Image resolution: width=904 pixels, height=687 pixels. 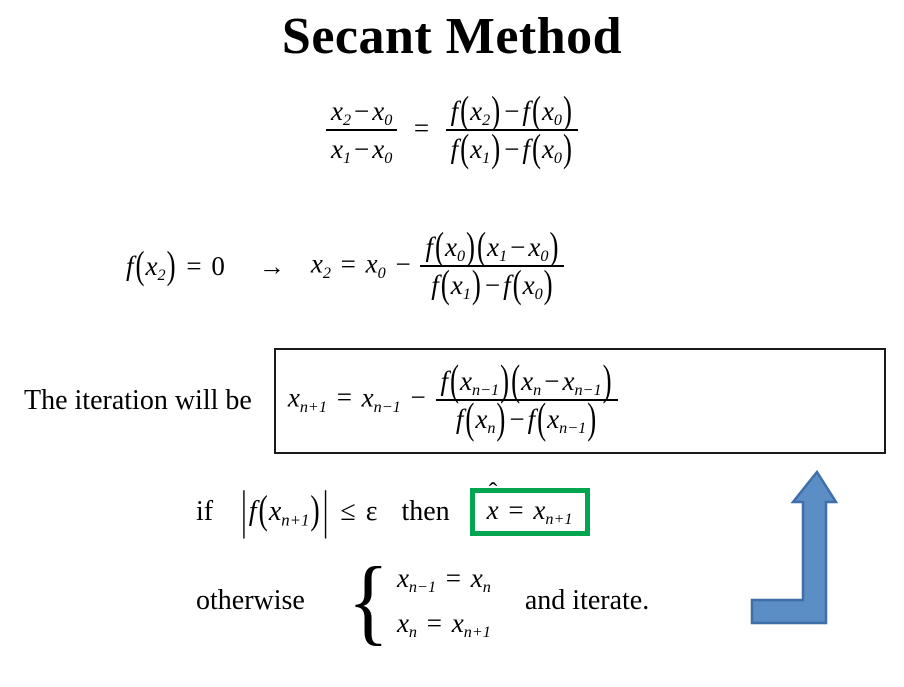 What do you see at coordinates (443, 625) in the screenshot?
I see `update-case-row: xn = xn+1` at bounding box center [443, 625].